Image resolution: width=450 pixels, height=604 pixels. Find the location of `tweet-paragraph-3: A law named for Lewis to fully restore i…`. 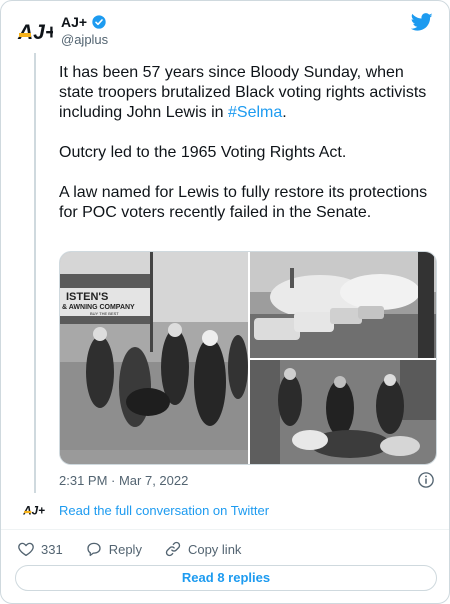

tweet-paragraph-3: A law named for Lewis to fully restore i… is located at coordinates (243, 202).